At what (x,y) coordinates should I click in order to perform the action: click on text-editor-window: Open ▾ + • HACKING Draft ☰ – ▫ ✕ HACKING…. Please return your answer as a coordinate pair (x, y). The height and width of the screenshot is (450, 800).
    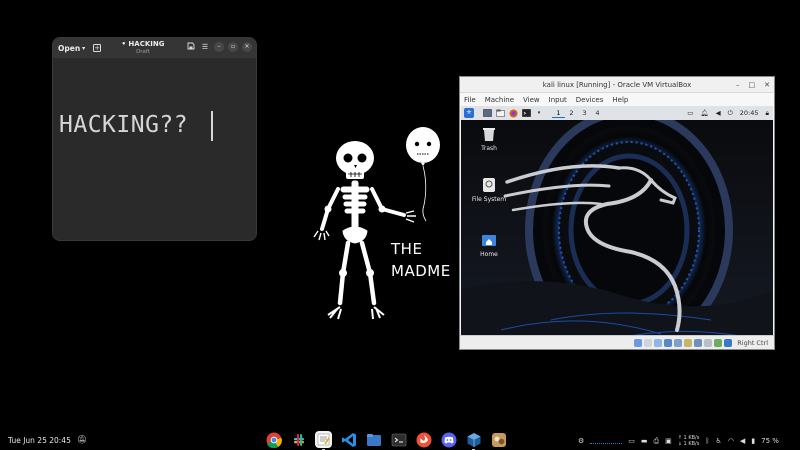
    Looking at the image, I should click on (154, 139).